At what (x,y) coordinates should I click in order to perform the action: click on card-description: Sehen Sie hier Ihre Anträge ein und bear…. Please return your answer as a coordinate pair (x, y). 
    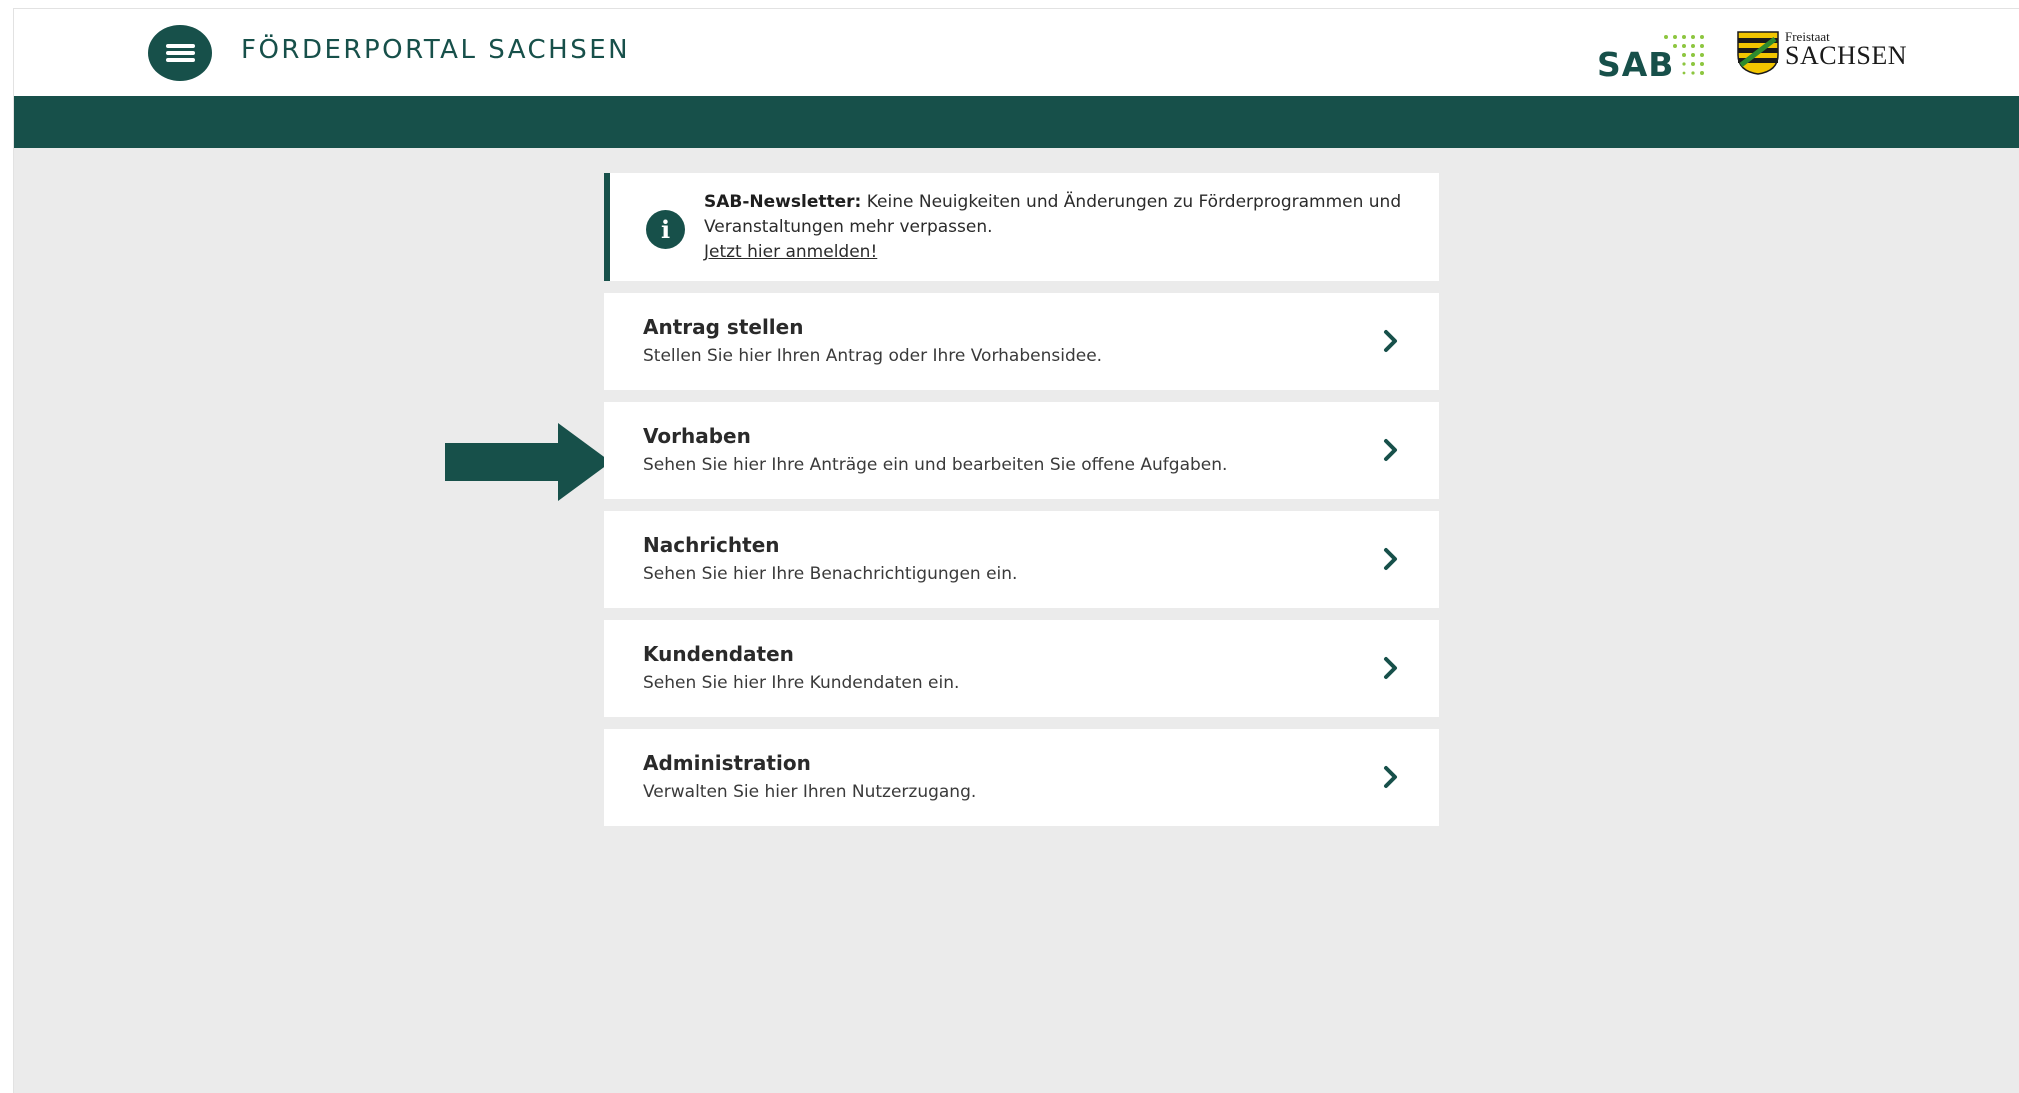
    Looking at the image, I should click on (935, 465).